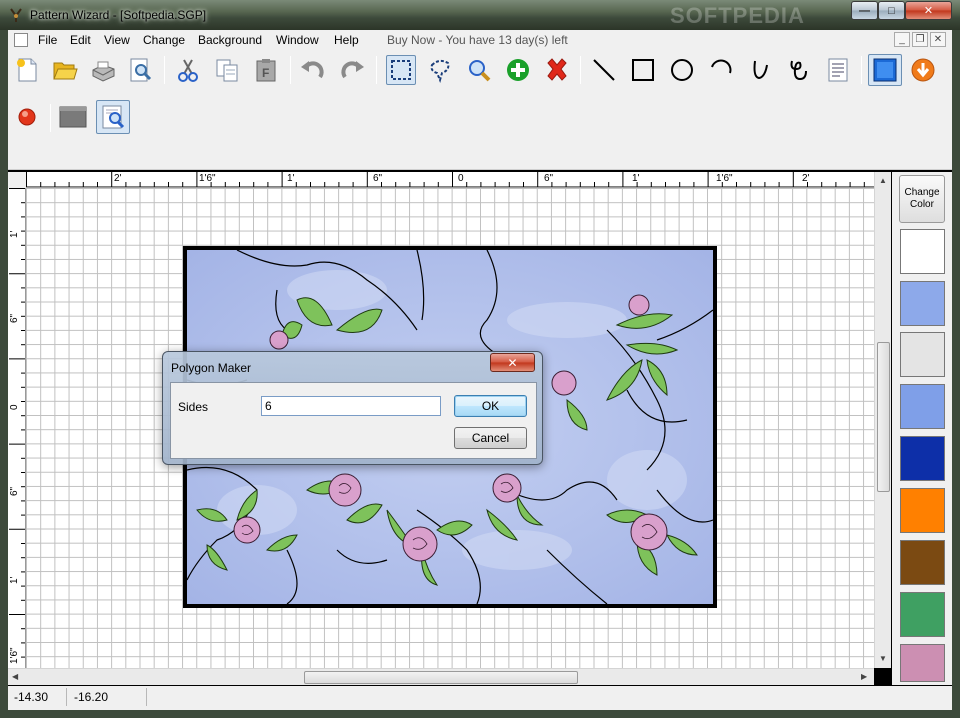  I want to click on swatch-cobalt, so click(922, 458).